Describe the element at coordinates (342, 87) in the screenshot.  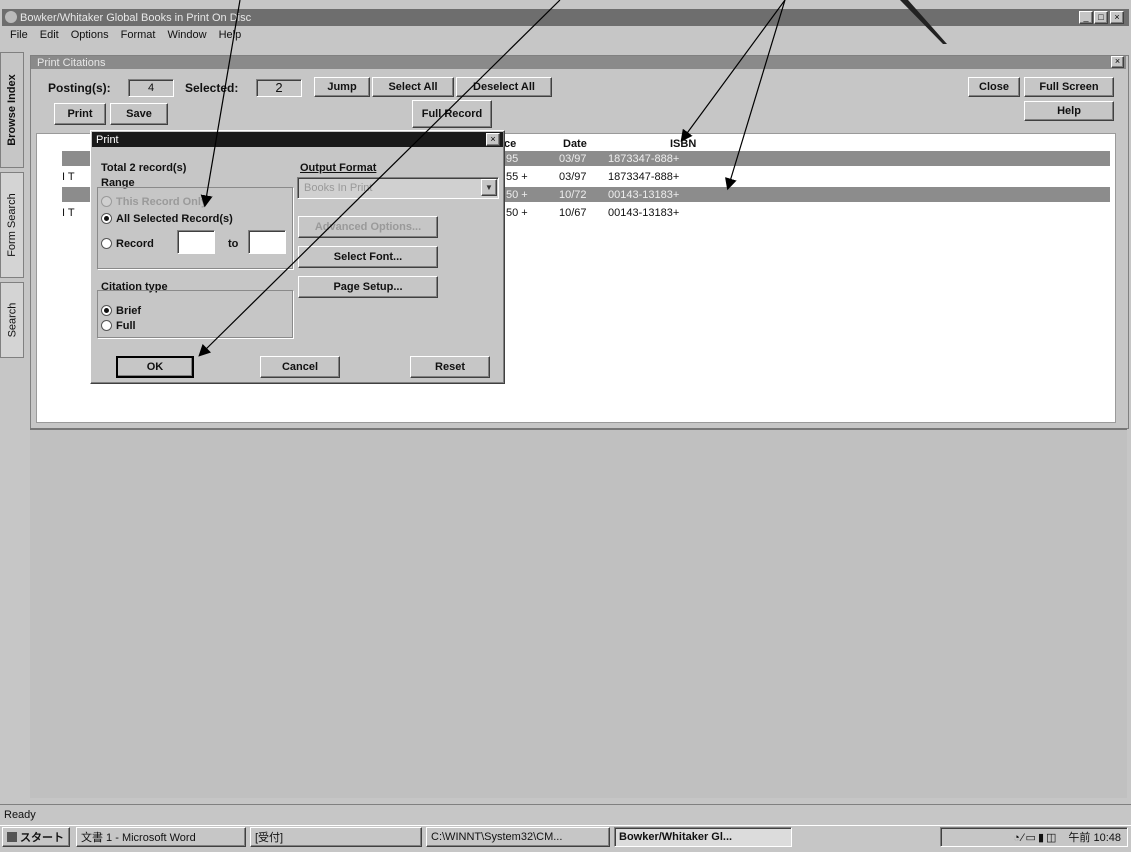
I see `jump-button: Jump` at that location.